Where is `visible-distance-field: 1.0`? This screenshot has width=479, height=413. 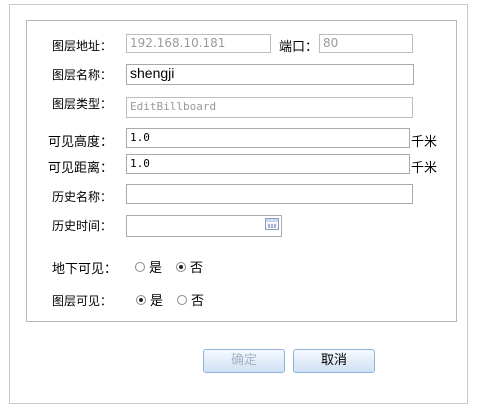 visible-distance-field: 1.0 is located at coordinates (268, 164).